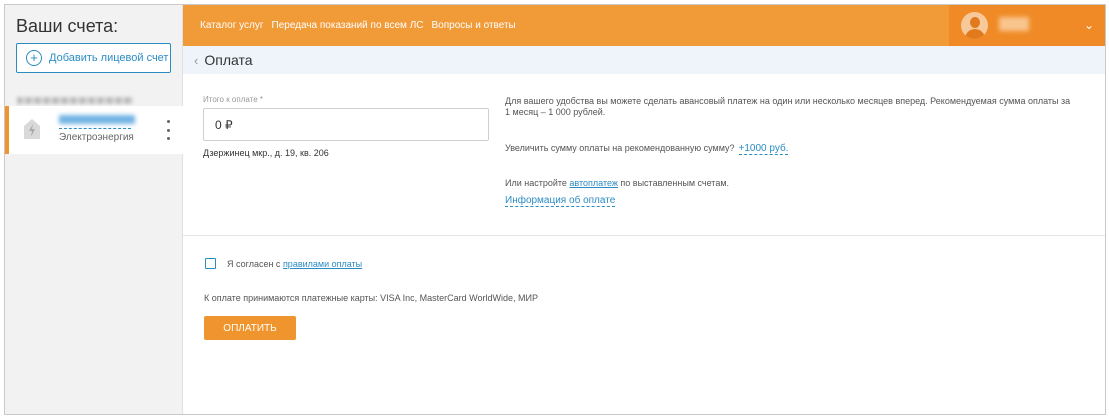 The height and width of the screenshot is (417, 1109). What do you see at coordinates (232, 25) in the screenshot?
I see `nav-catalog: Каталог услуг` at bounding box center [232, 25].